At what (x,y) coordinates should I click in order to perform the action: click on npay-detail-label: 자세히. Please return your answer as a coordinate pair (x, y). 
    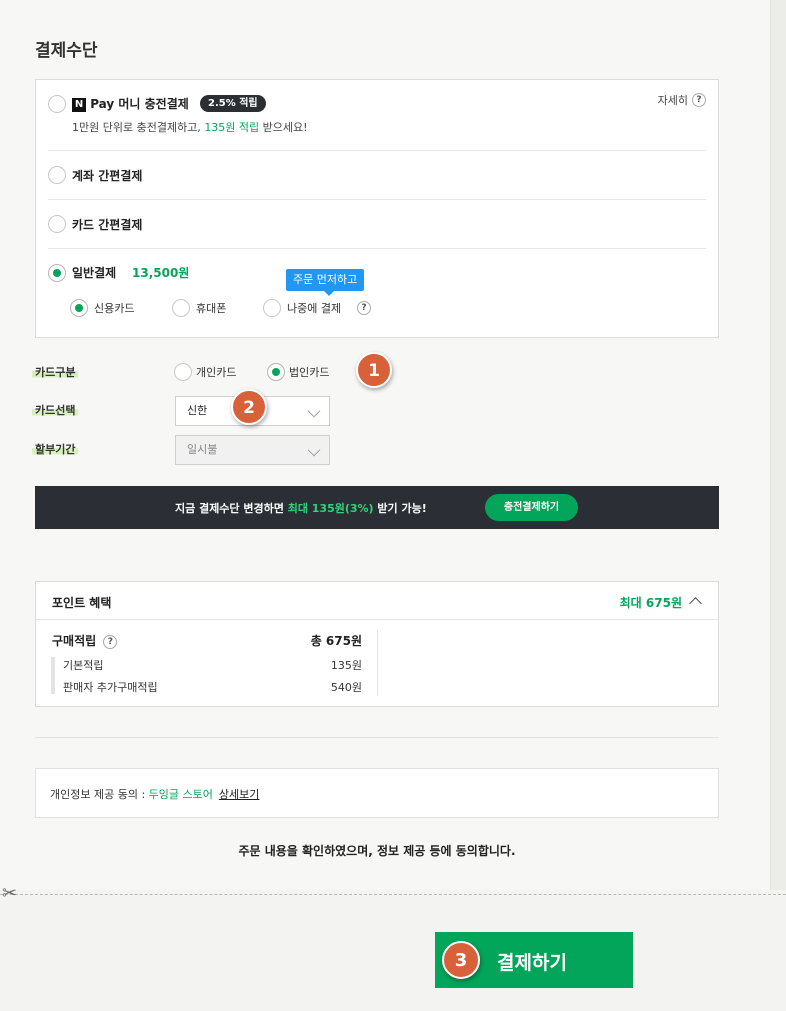
    Looking at the image, I should click on (672, 100).